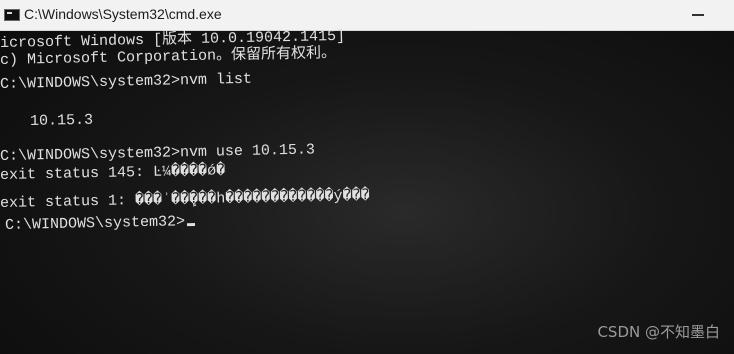  I want to click on window-title-bar: C:\Windows\System32\cmd.exe, so click(367, 15).